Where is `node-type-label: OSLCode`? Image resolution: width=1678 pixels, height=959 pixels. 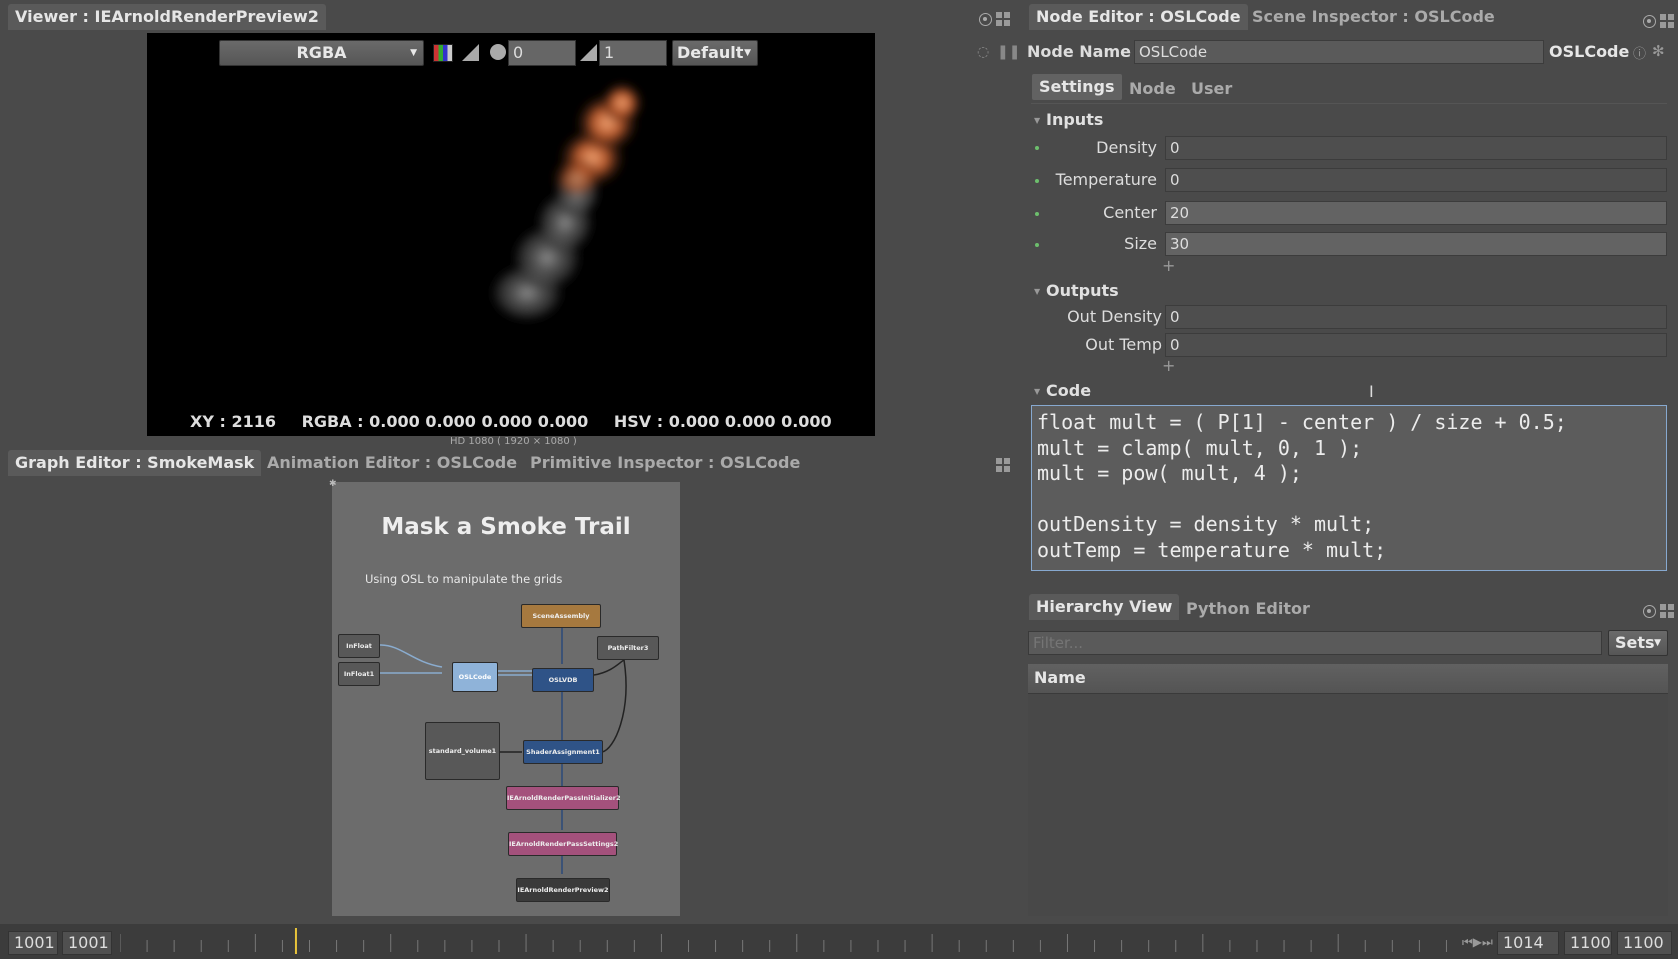 node-type-label: OSLCode is located at coordinates (1589, 51).